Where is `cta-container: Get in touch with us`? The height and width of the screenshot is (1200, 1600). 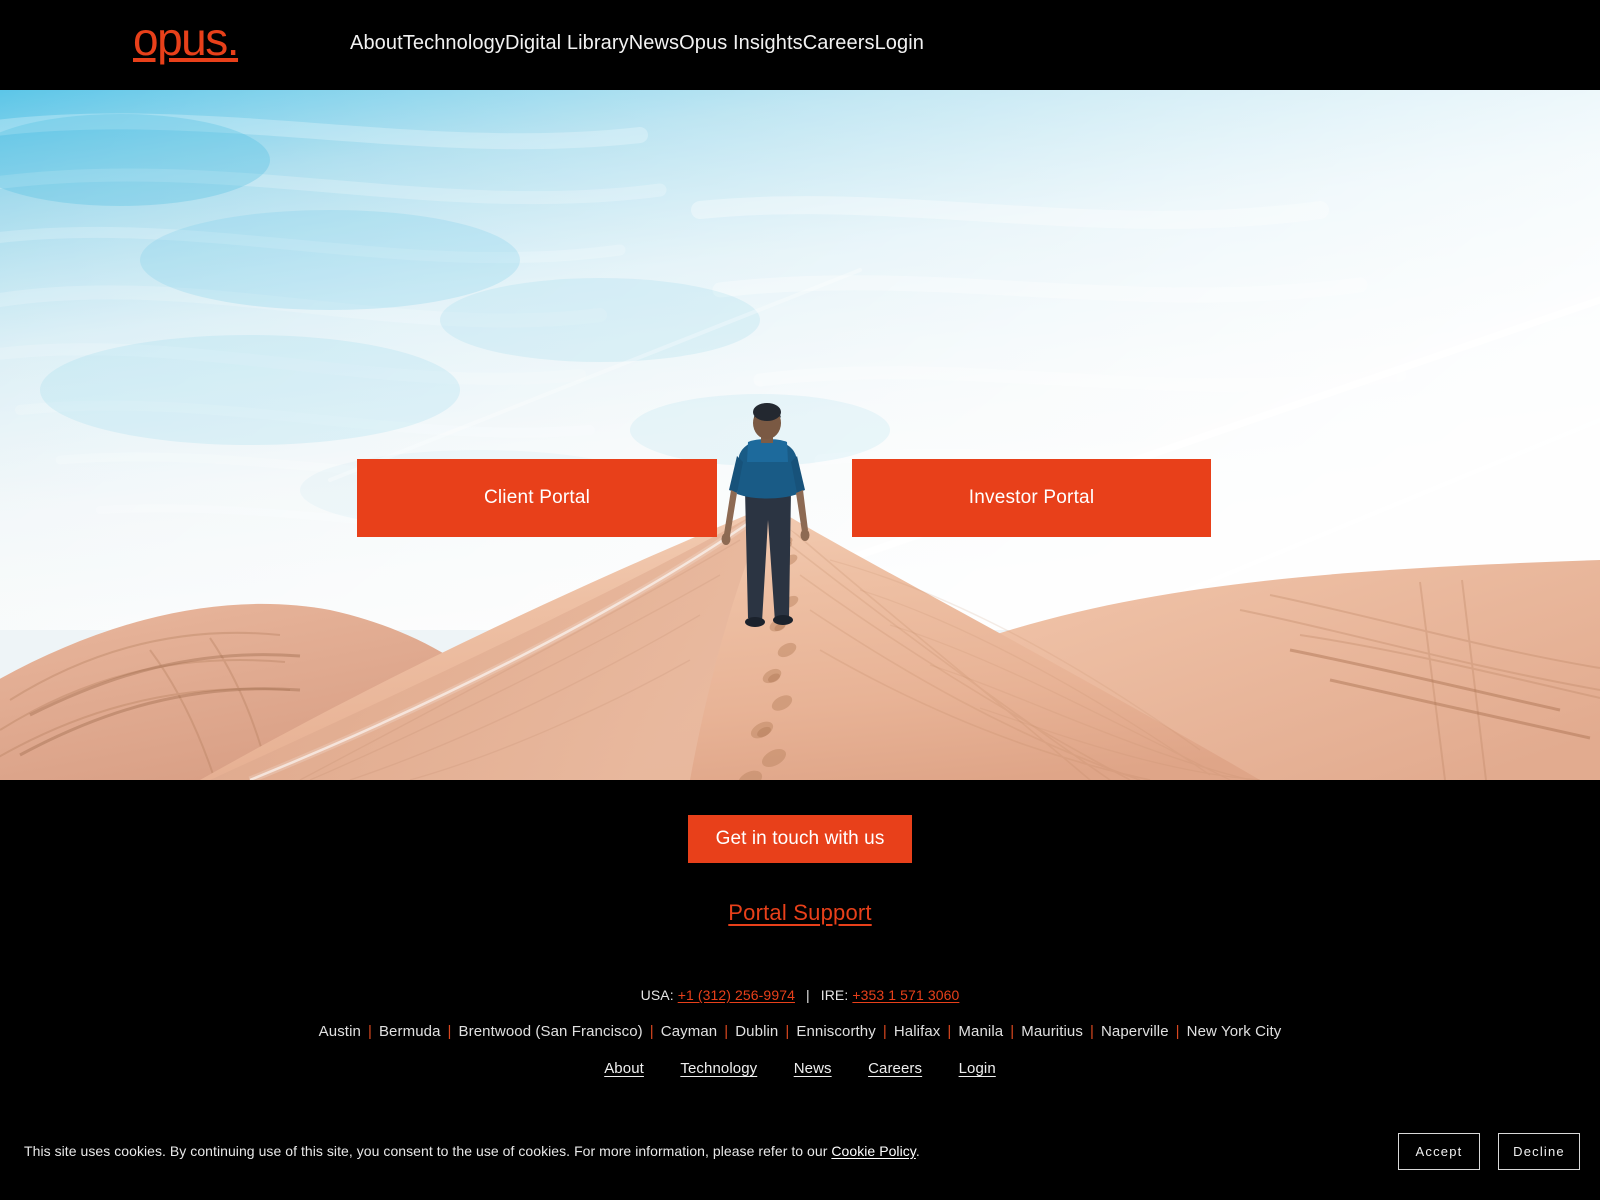 cta-container: Get in touch with us is located at coordinates (800, 839).